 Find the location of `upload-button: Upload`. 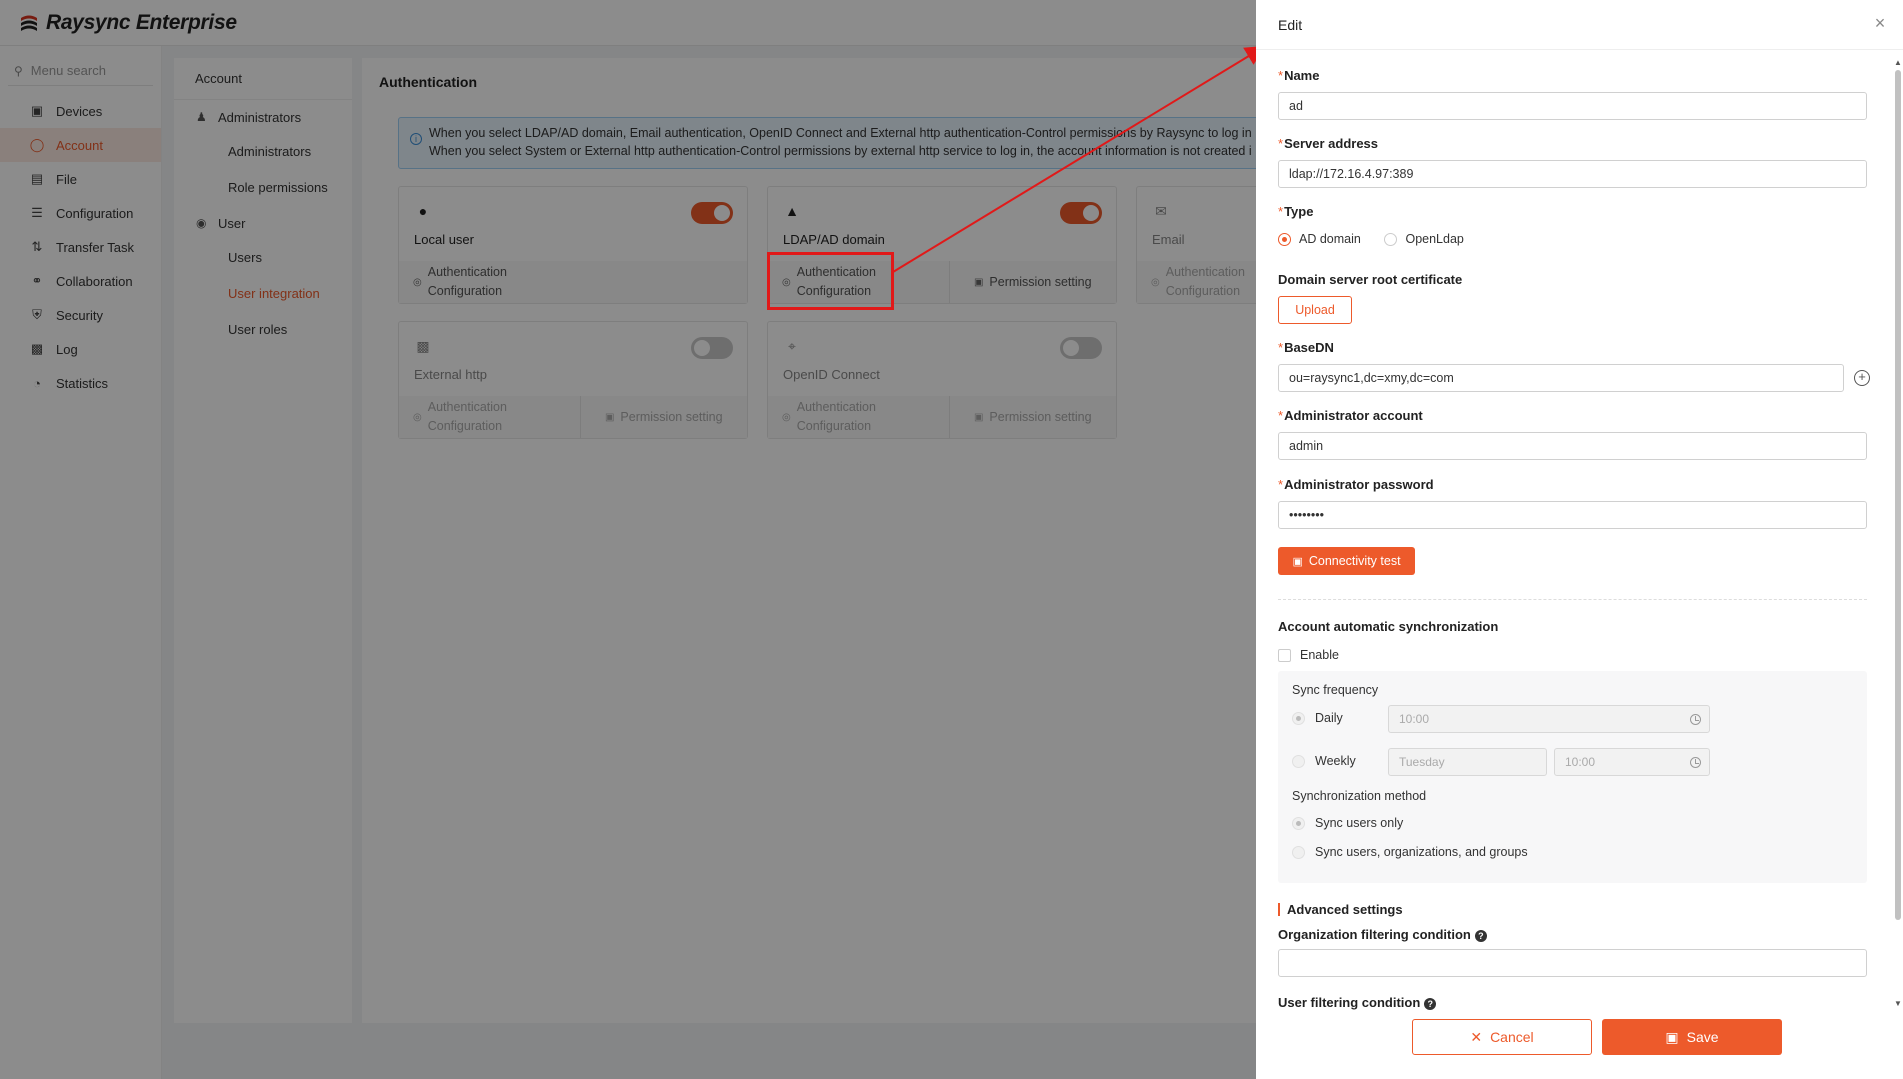

upload-button: Upload is located at coordinates (1315, 310).